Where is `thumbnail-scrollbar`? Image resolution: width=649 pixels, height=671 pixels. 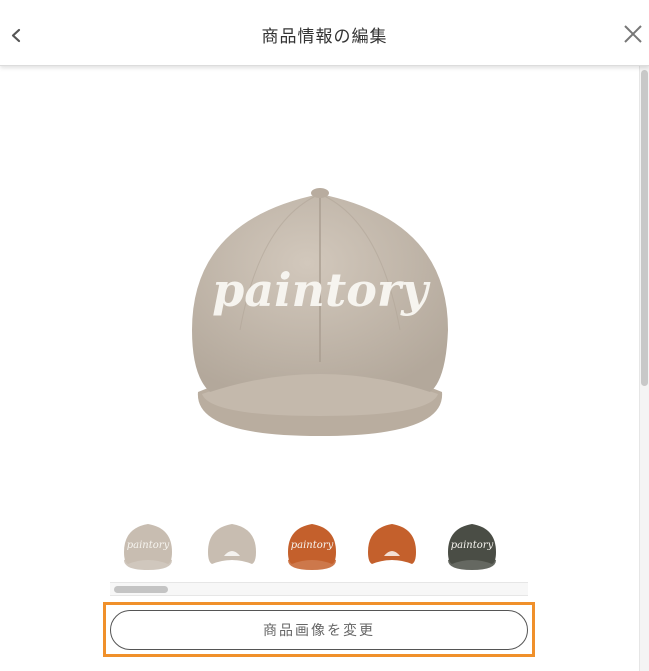 thumbnail-scrollbar is located at coordinates (319, 589).